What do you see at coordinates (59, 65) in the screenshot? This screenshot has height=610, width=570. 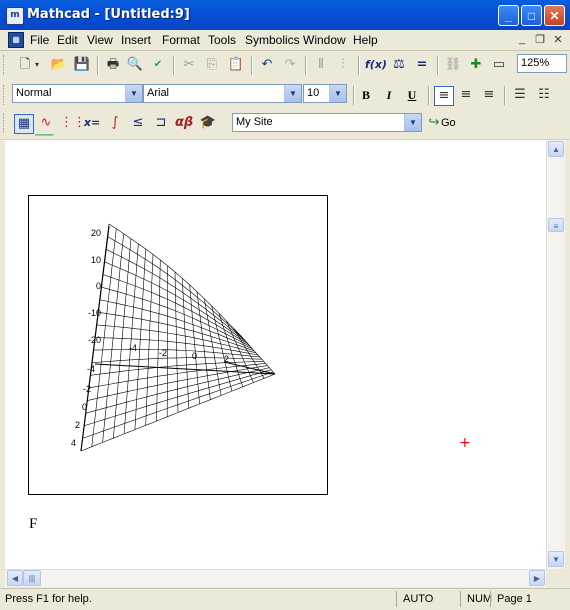 I see `open-folder-icon: 📂` at bounding box center [59, 65].